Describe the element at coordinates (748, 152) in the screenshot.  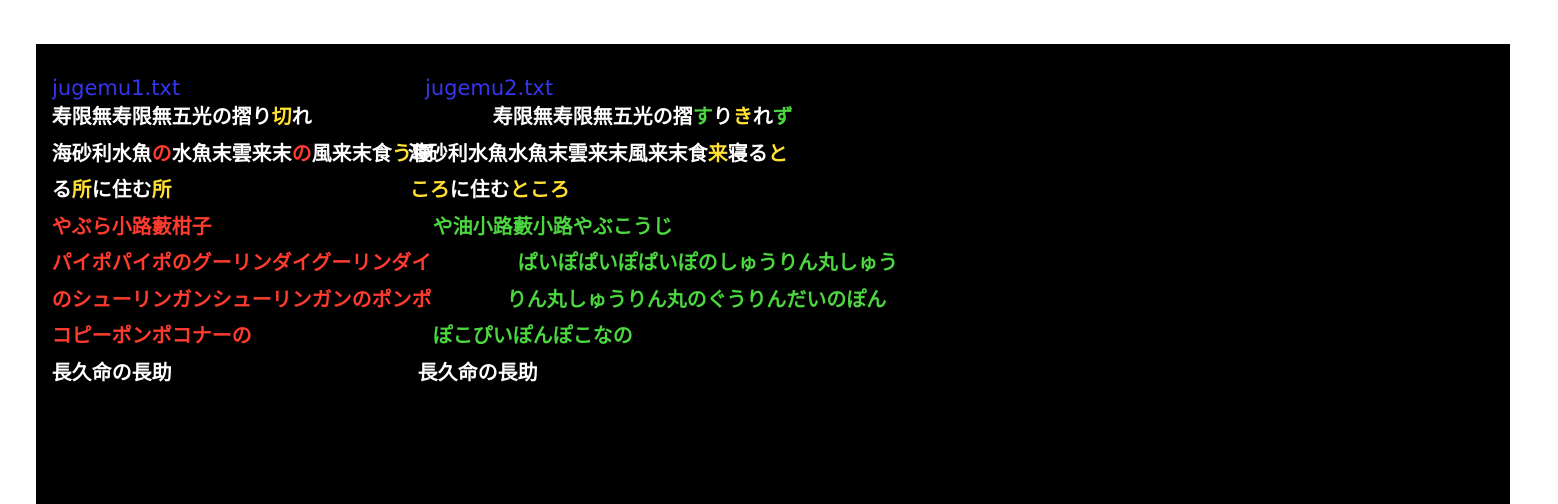
I see `diff-segment-equal: 寝る` at that location.